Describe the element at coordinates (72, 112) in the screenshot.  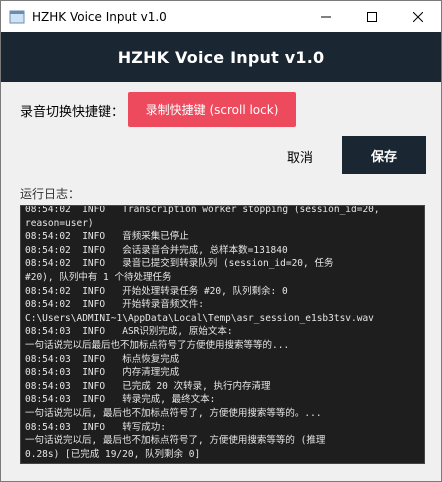
I see `hotkey-label: 录音切换快捷键：` at that location.